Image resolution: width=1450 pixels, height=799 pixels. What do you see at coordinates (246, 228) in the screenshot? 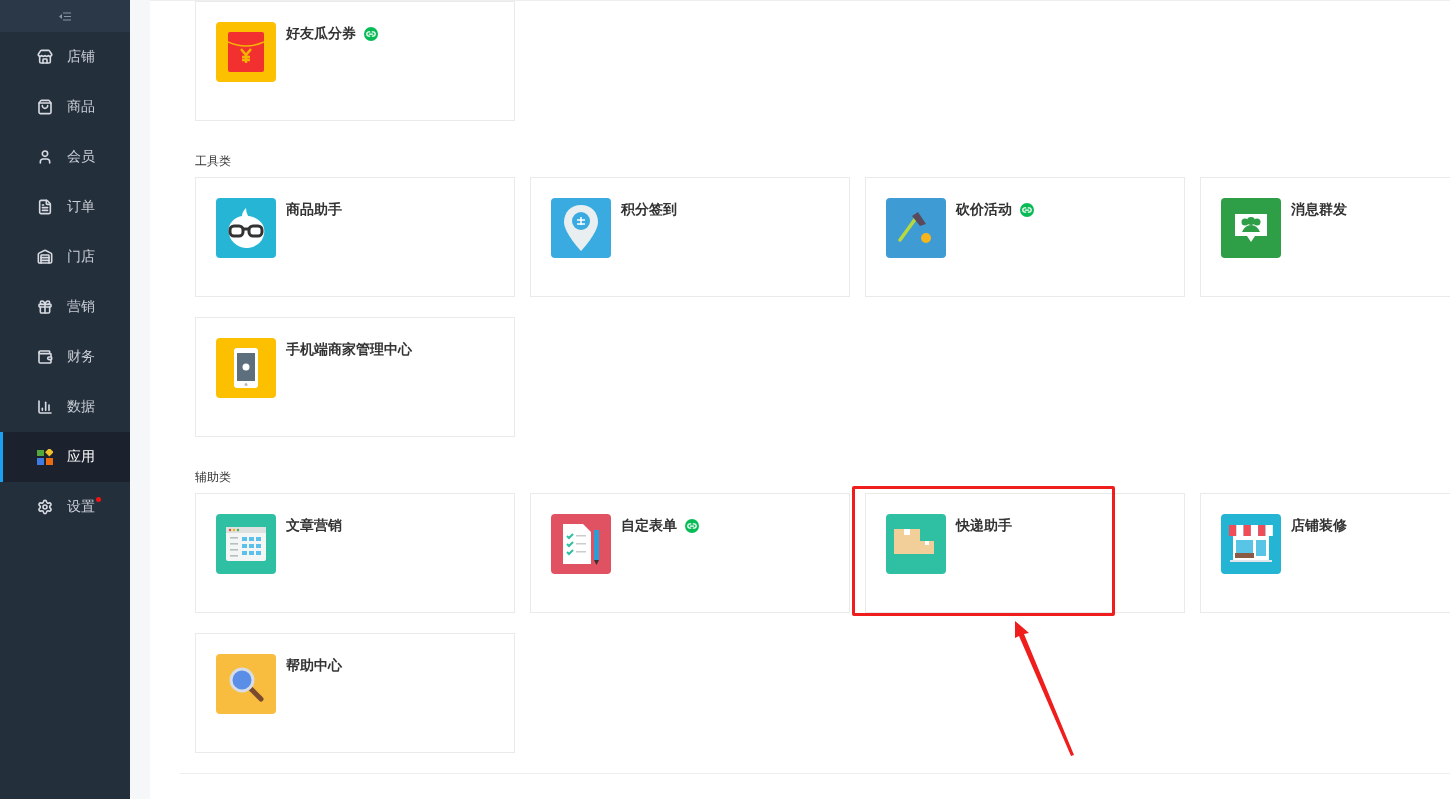
I see `glasses-app-icon` at bounding box center [246, 228].